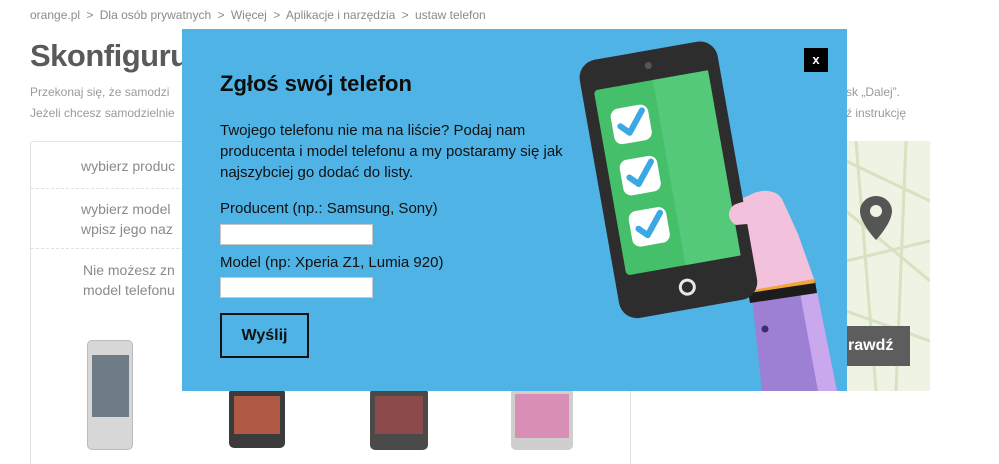 The image size is (999, 464). I want to click on check-coverage-button: rawdź, so click(878, 346).